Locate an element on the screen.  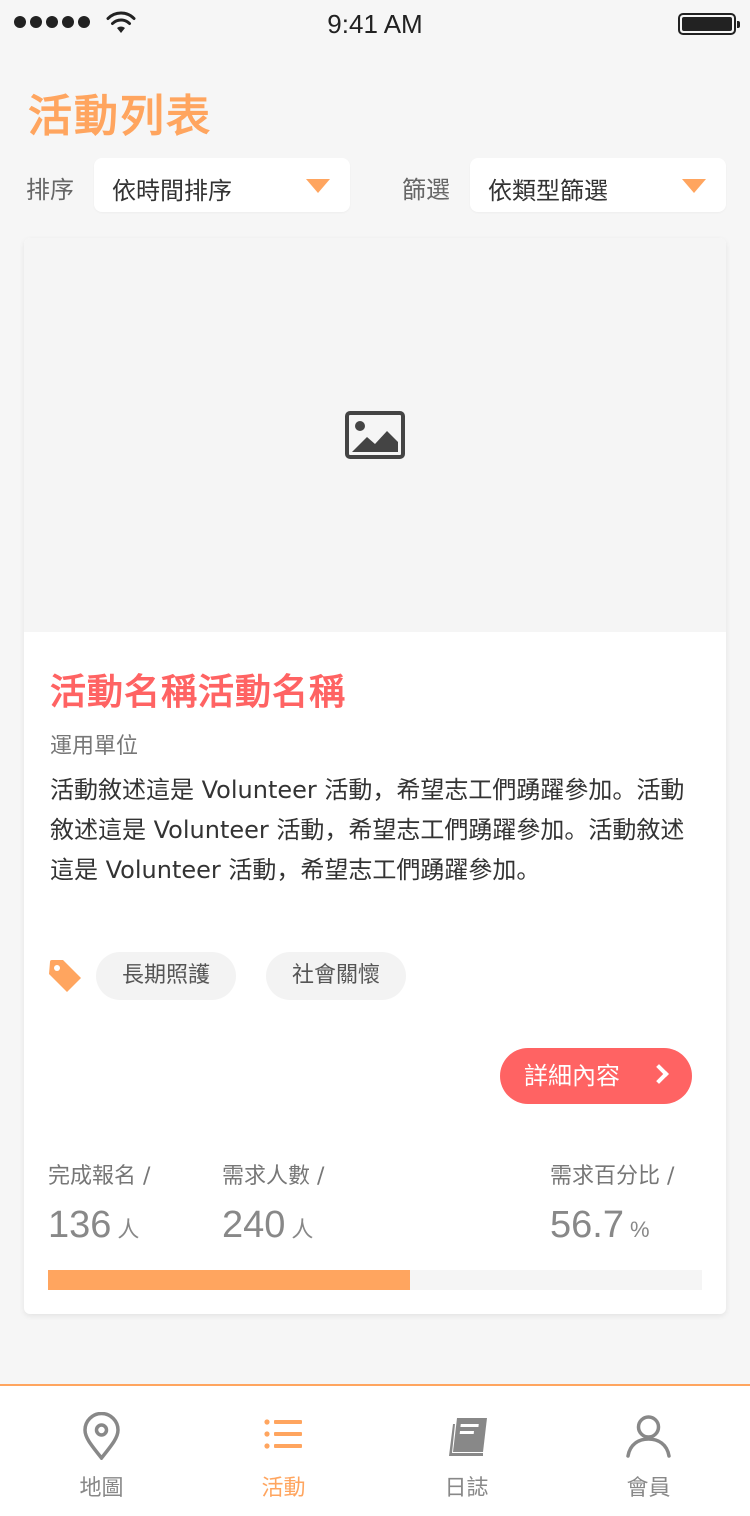
progress-bar is located at coordinates (375, 1280).